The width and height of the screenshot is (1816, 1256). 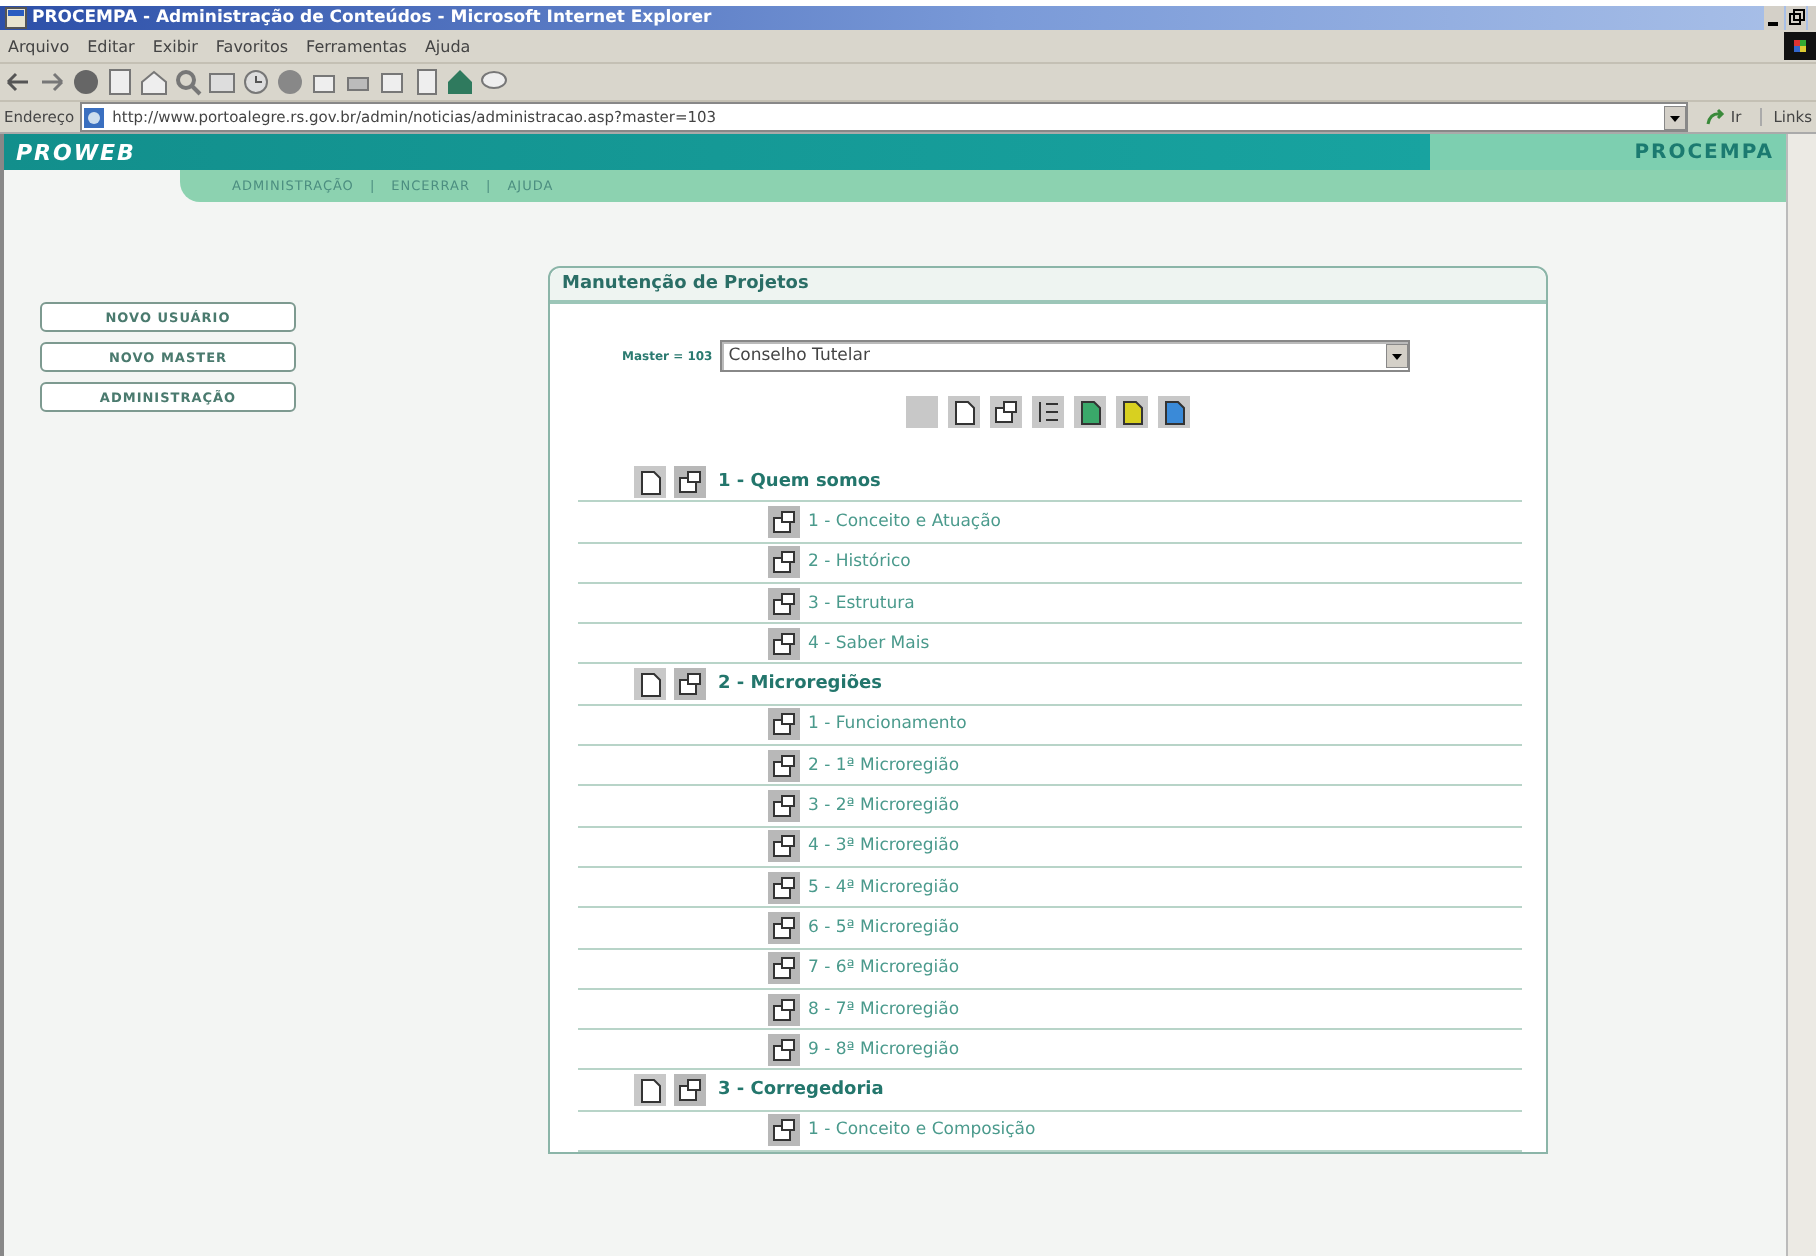 What do you see at coordinates (801, 1090) in the screenshot?
I see `tree-item: 3 - Corregedoria` at bounding box center [801, 1090].